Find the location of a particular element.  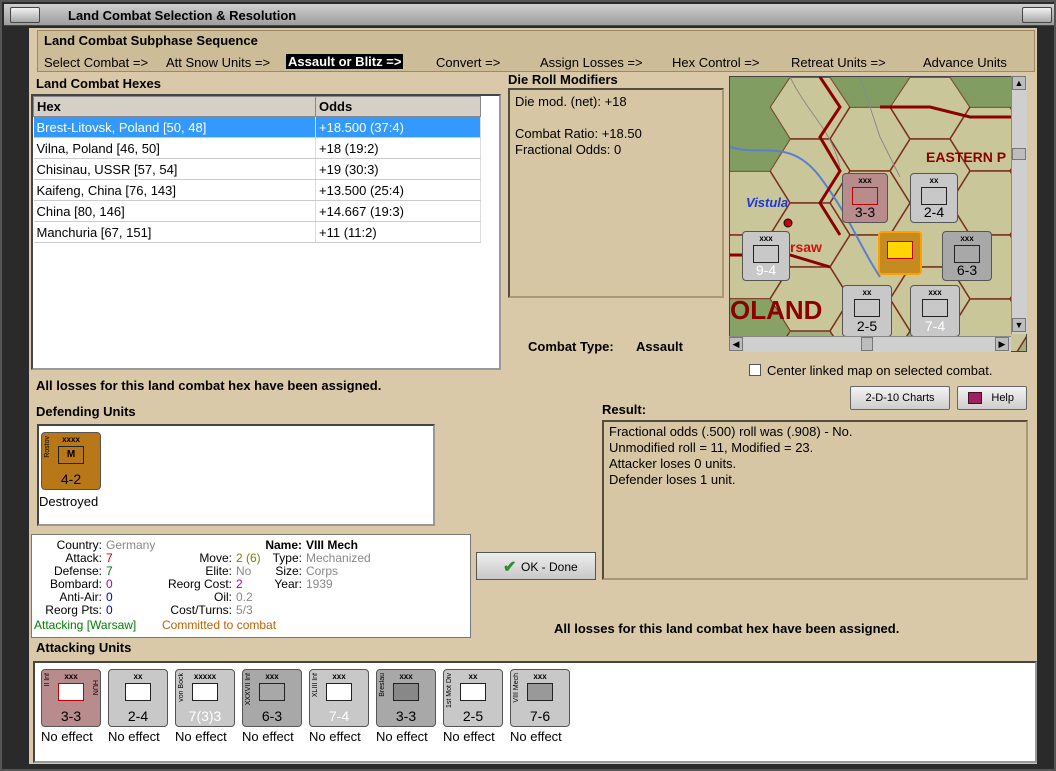

center-map-label: Center linked map on selected combat. is located at coordinates (880, 370).